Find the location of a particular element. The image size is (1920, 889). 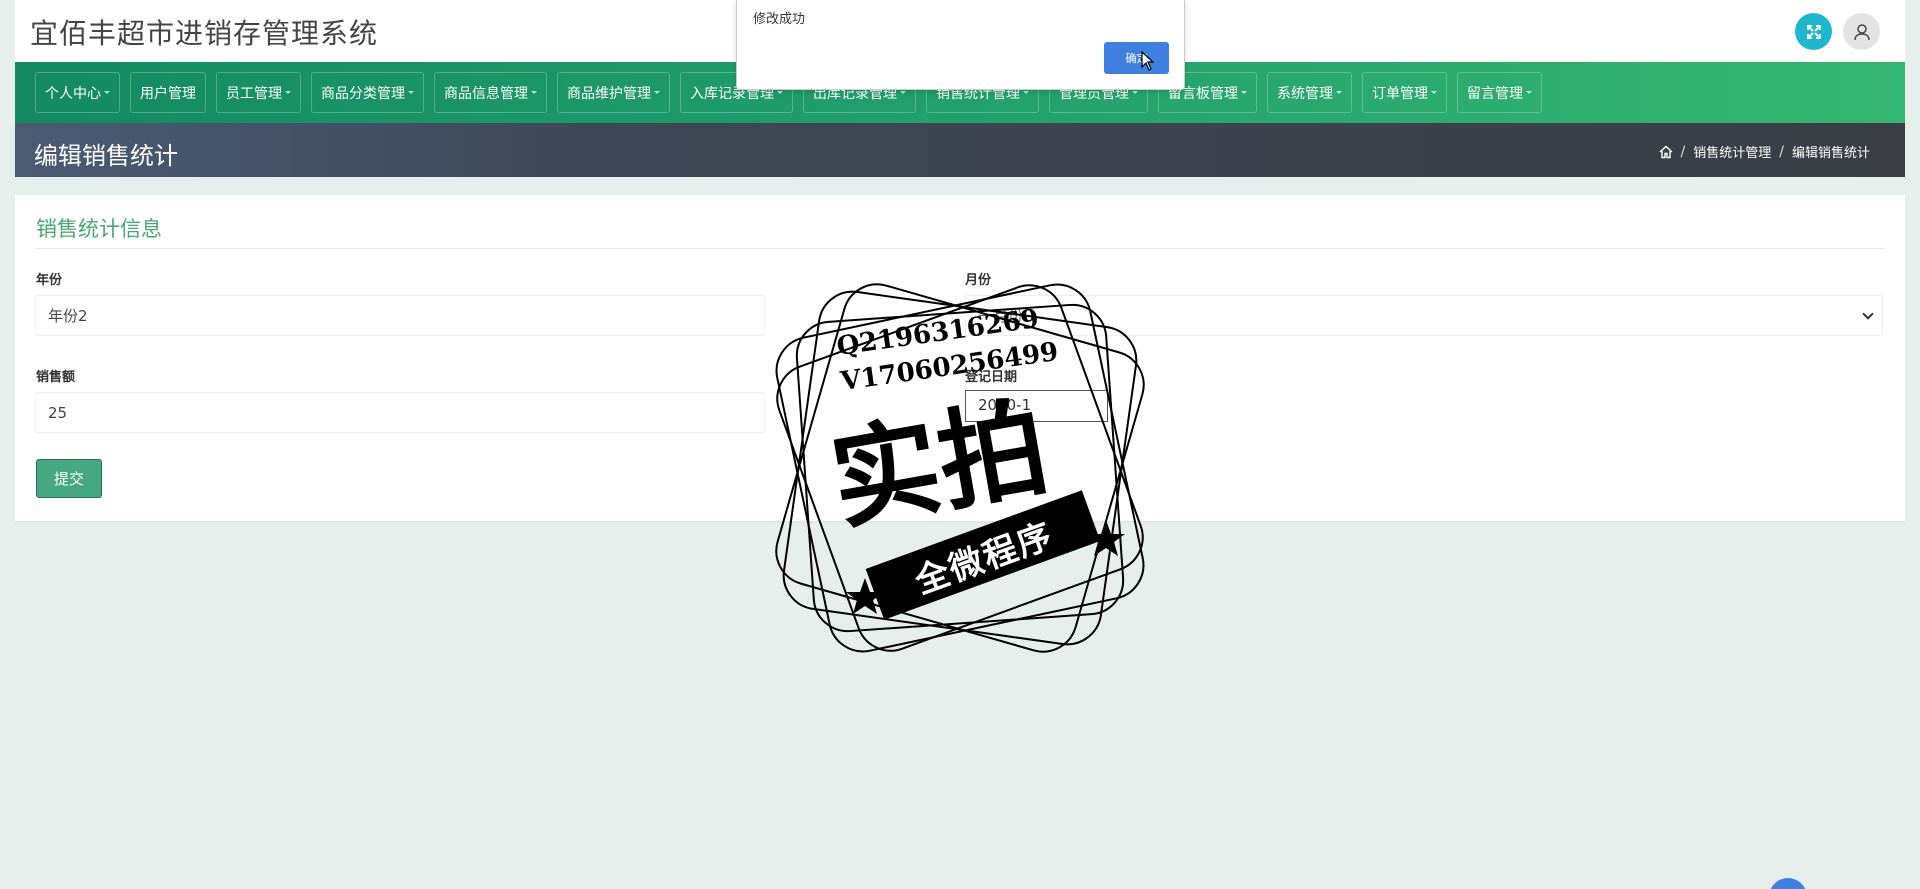

user-menu-button is located at coordinates (1861, 31).